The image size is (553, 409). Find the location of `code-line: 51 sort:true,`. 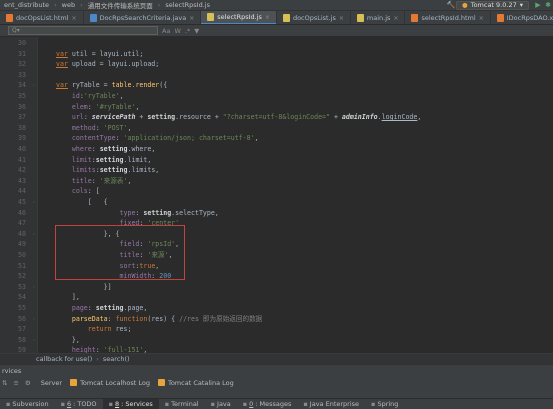

code-line: 51 sort:true, is located at coordinates (276, 266).